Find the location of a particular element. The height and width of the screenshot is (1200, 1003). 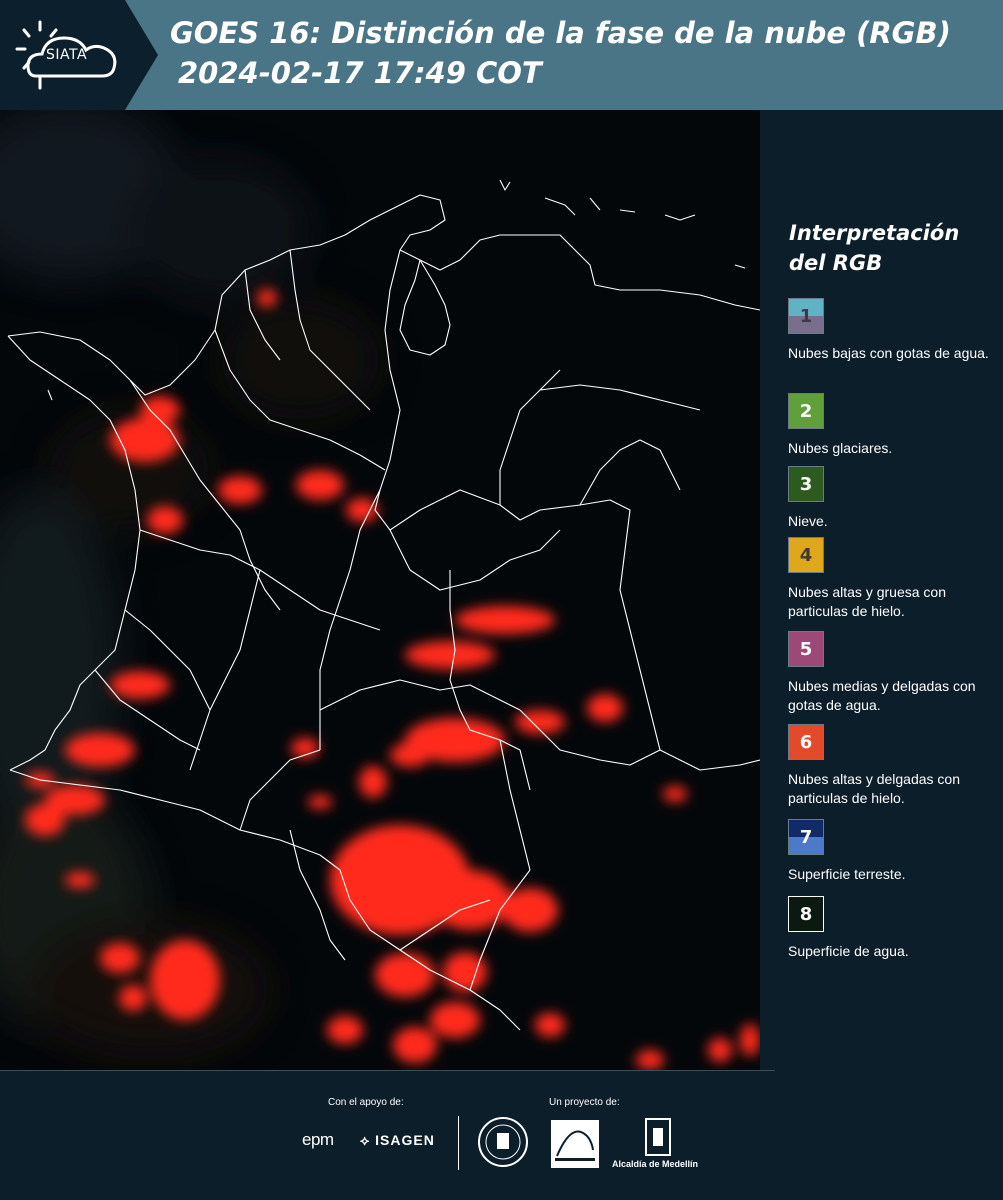

legend-item-3: 3 Nieve. is located at coordinates (895, 498).